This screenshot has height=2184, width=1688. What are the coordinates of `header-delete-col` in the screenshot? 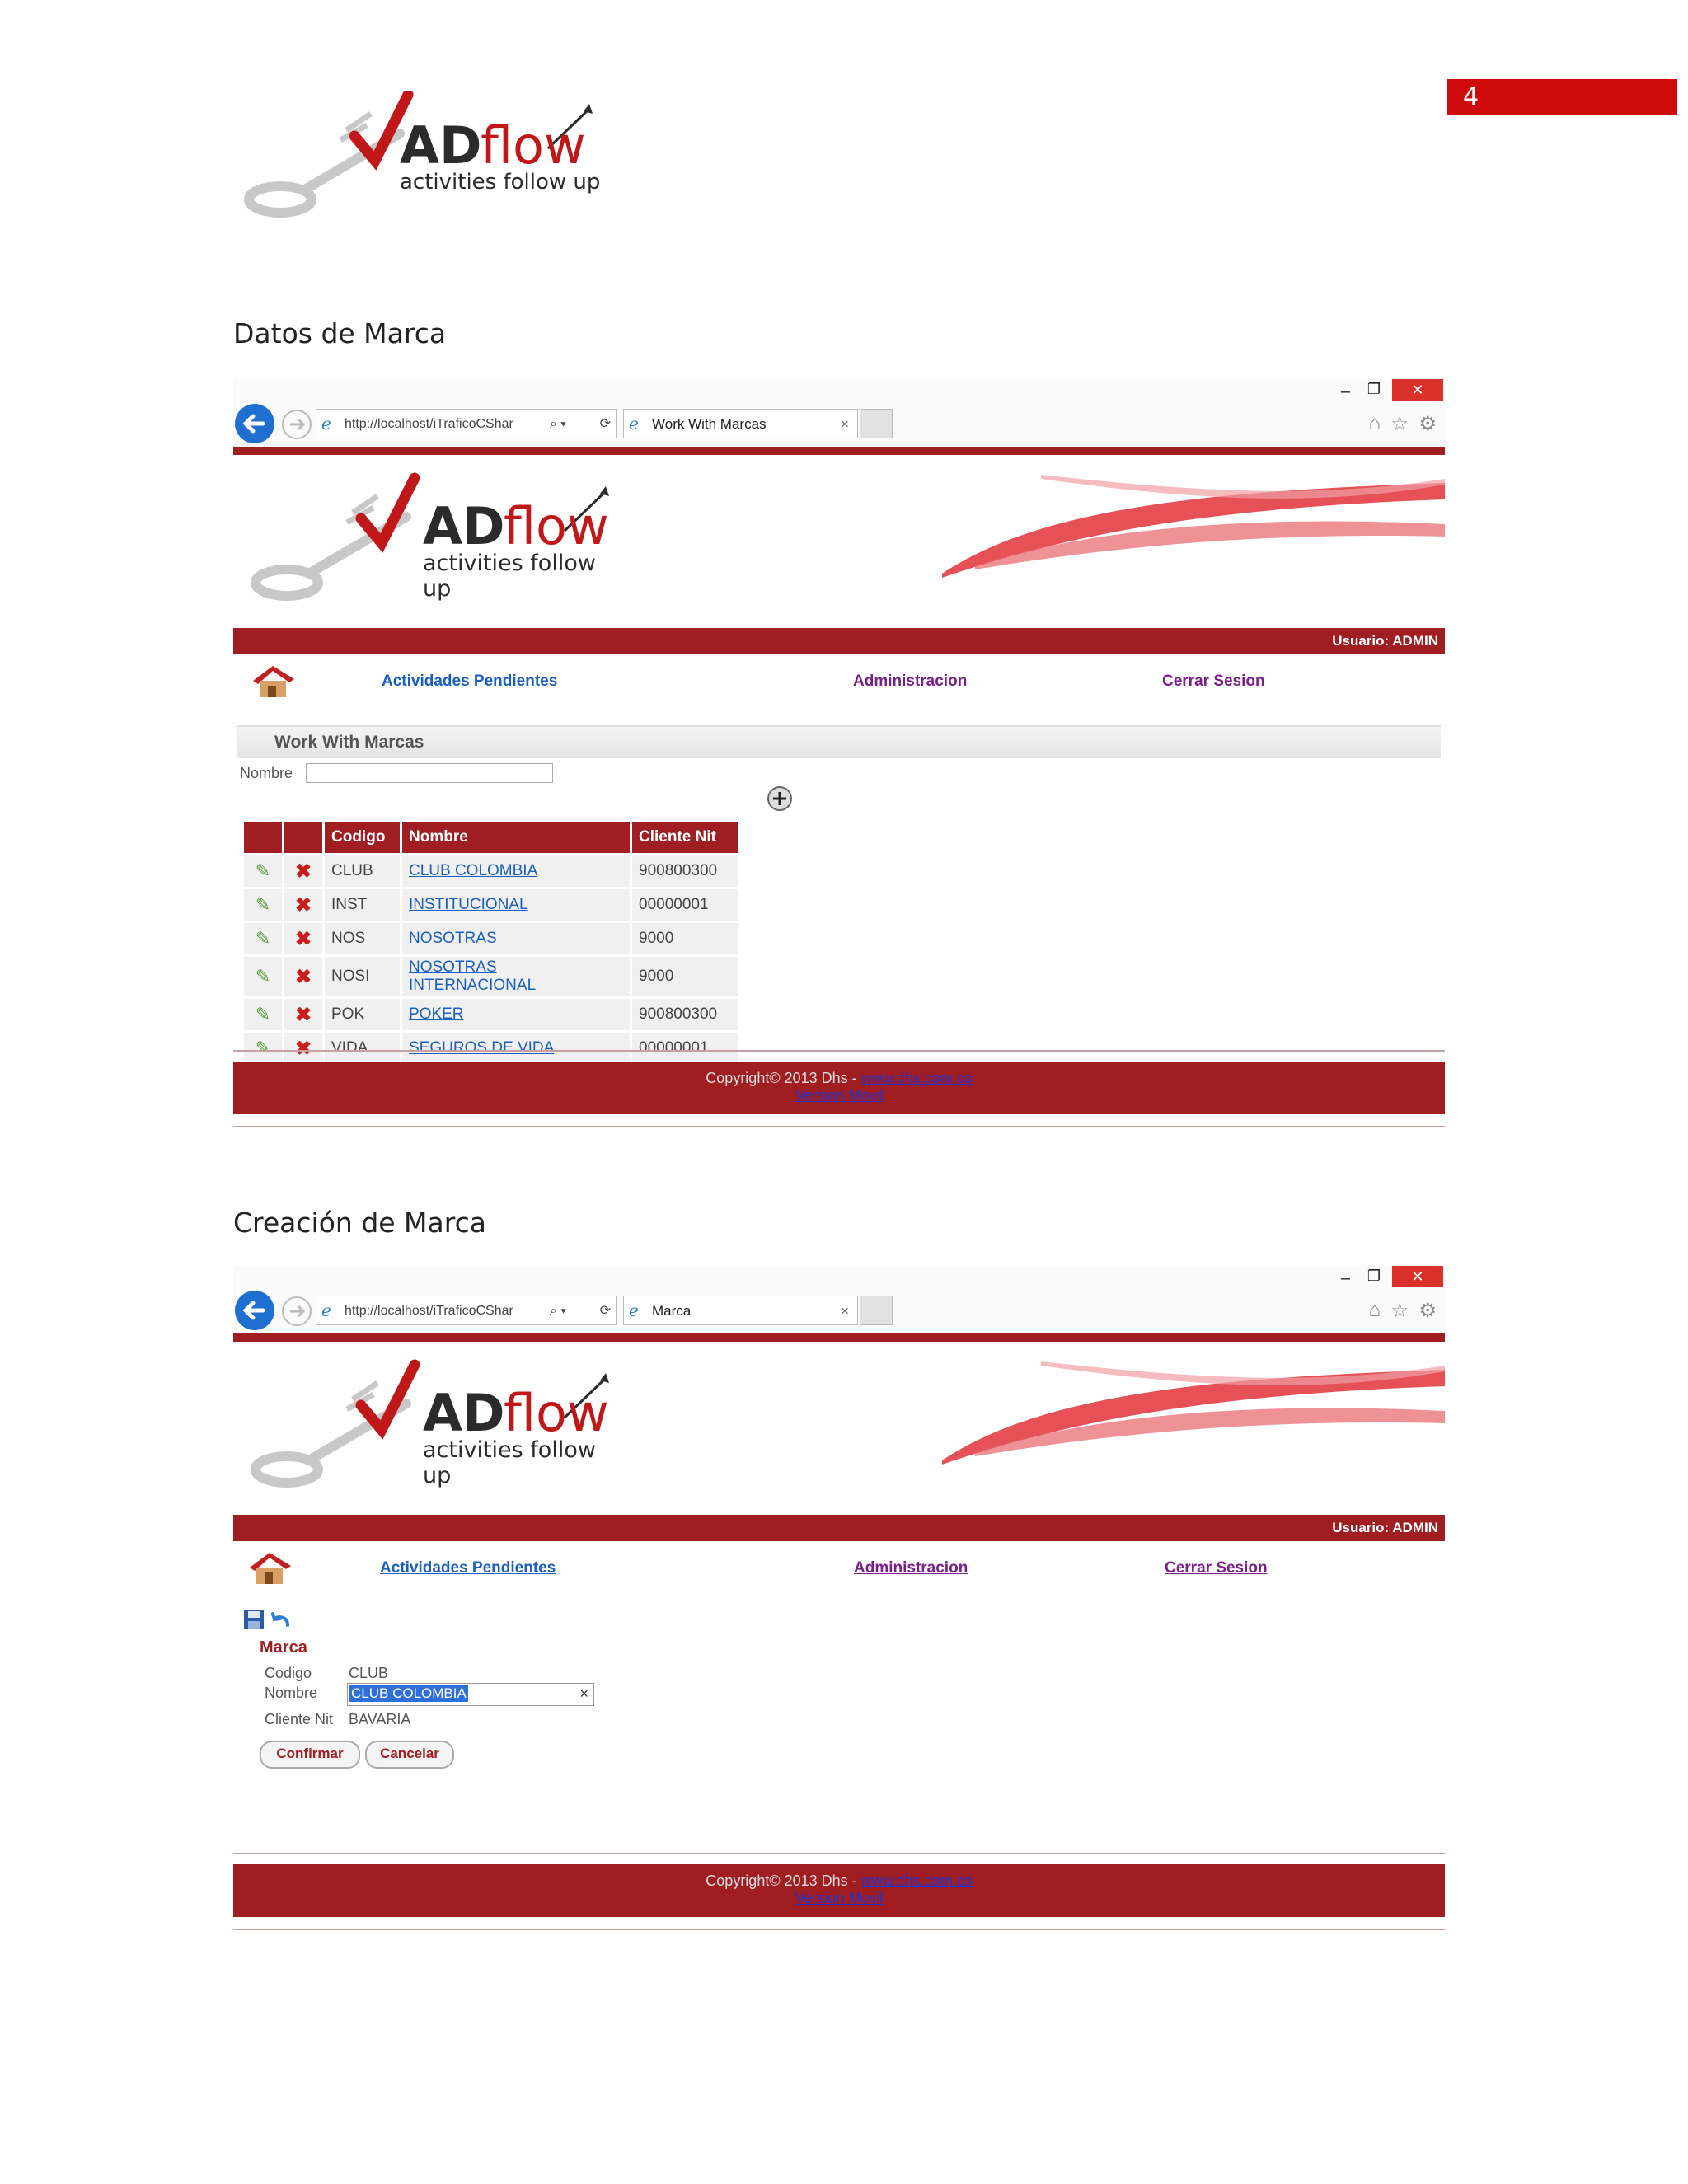 It's located at (303, 837).